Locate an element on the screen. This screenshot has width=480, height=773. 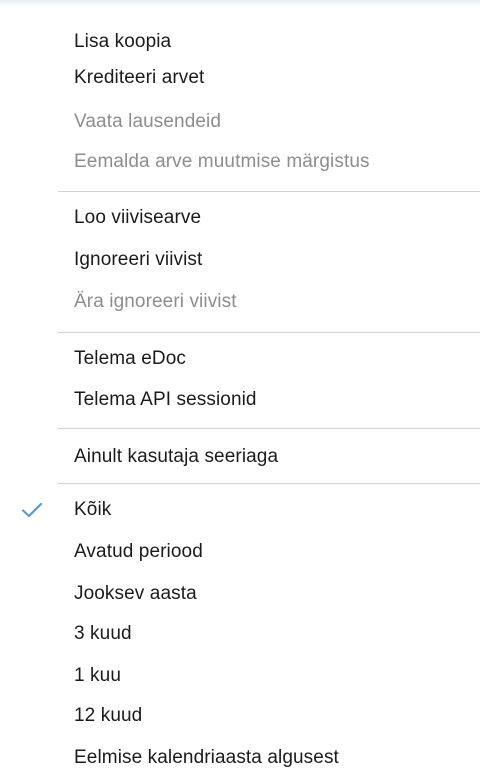
menu-item-label: Krediteeri arvet is located at coordinates (139, 77).